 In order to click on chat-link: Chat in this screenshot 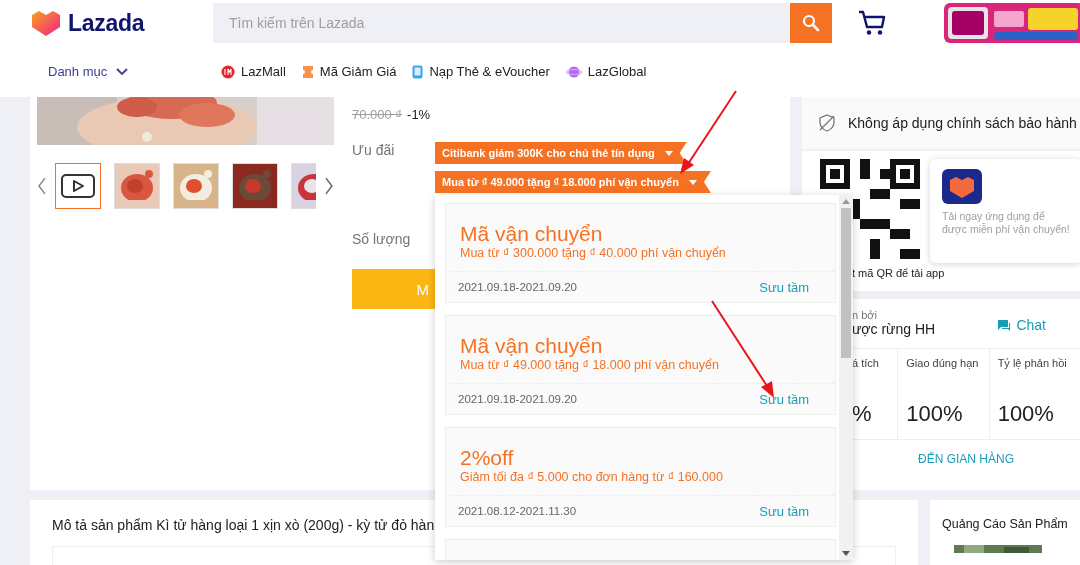, I will do `click(1022, 325)`.